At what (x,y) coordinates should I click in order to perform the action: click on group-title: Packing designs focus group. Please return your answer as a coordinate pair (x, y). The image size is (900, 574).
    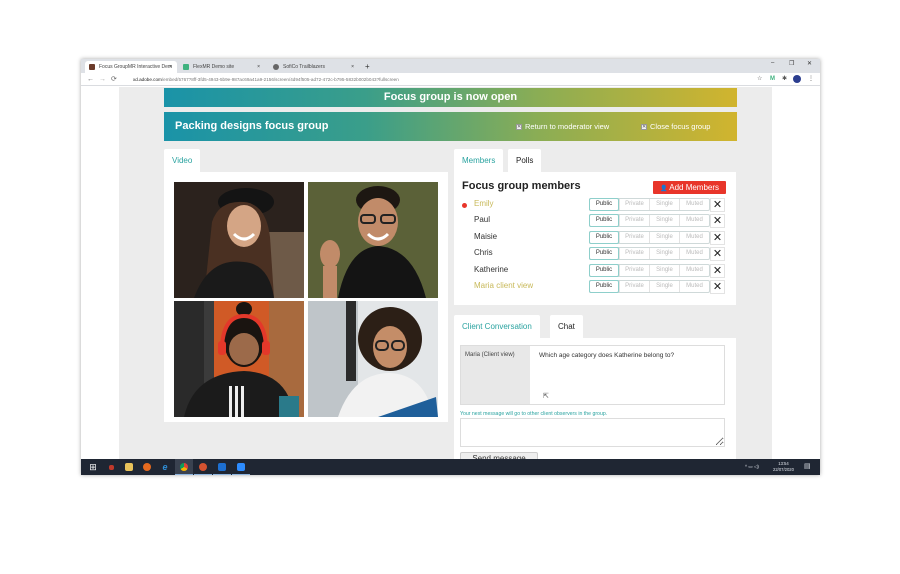
    Looking at the image, I should click on (252, 126).